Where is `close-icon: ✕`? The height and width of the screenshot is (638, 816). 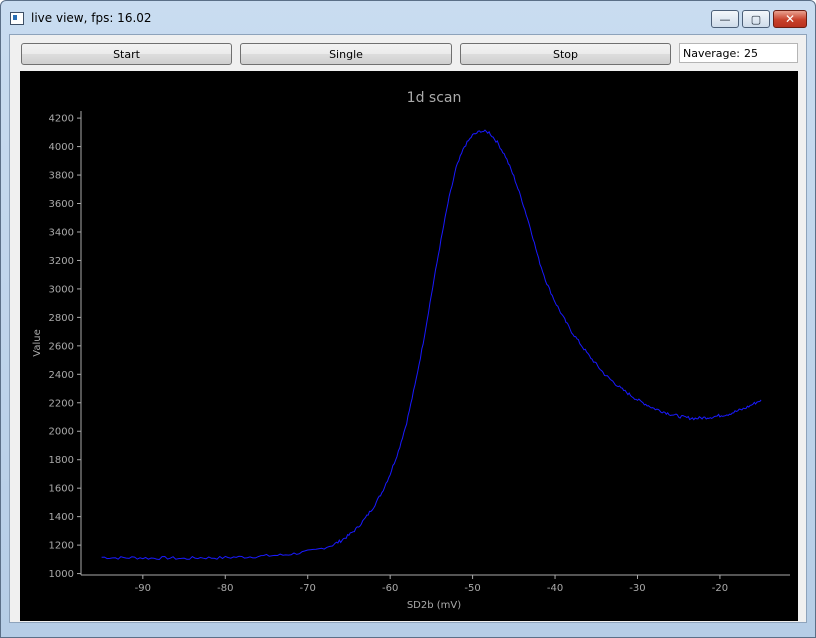 close-icon: ✕ is located at coordinates (790, 19).